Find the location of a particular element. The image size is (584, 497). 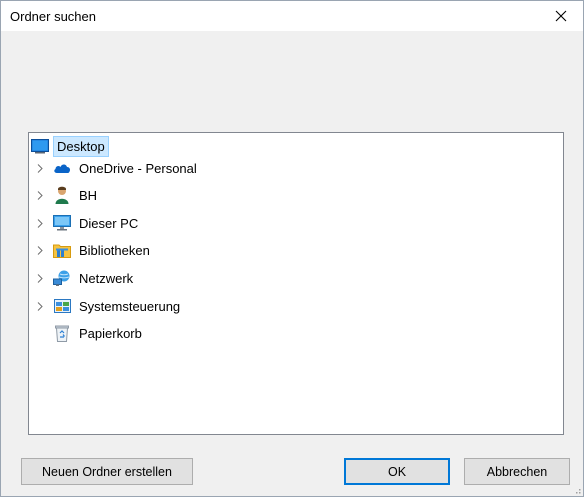

network-icon is located at coordinates (62, 278).